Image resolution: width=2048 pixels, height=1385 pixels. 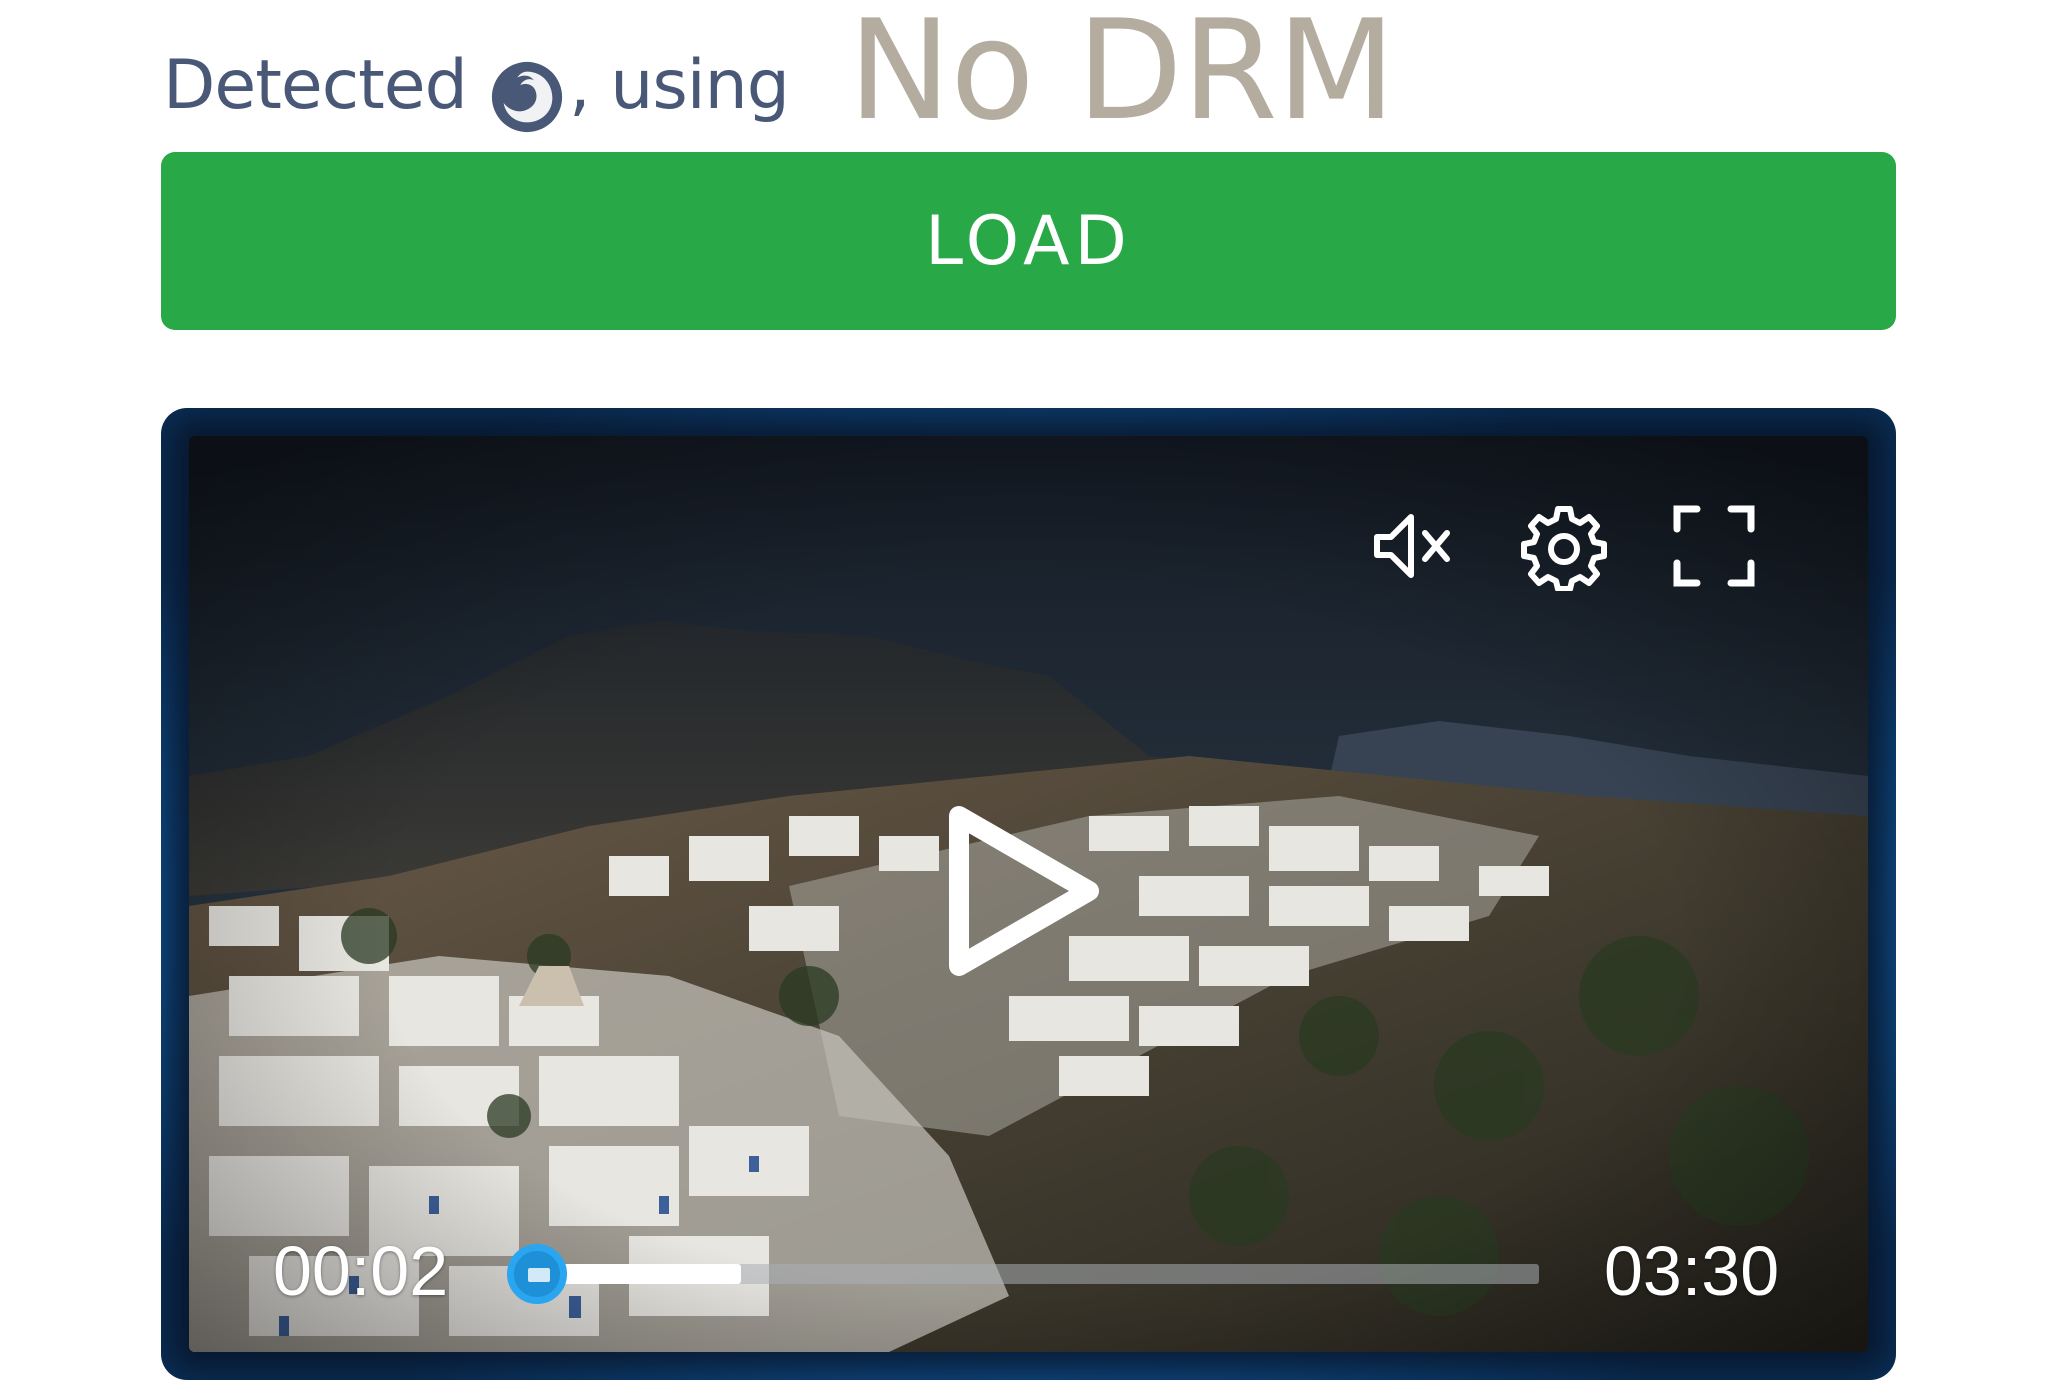 I want to click on seek-handle, so click(x=536, y=1274).